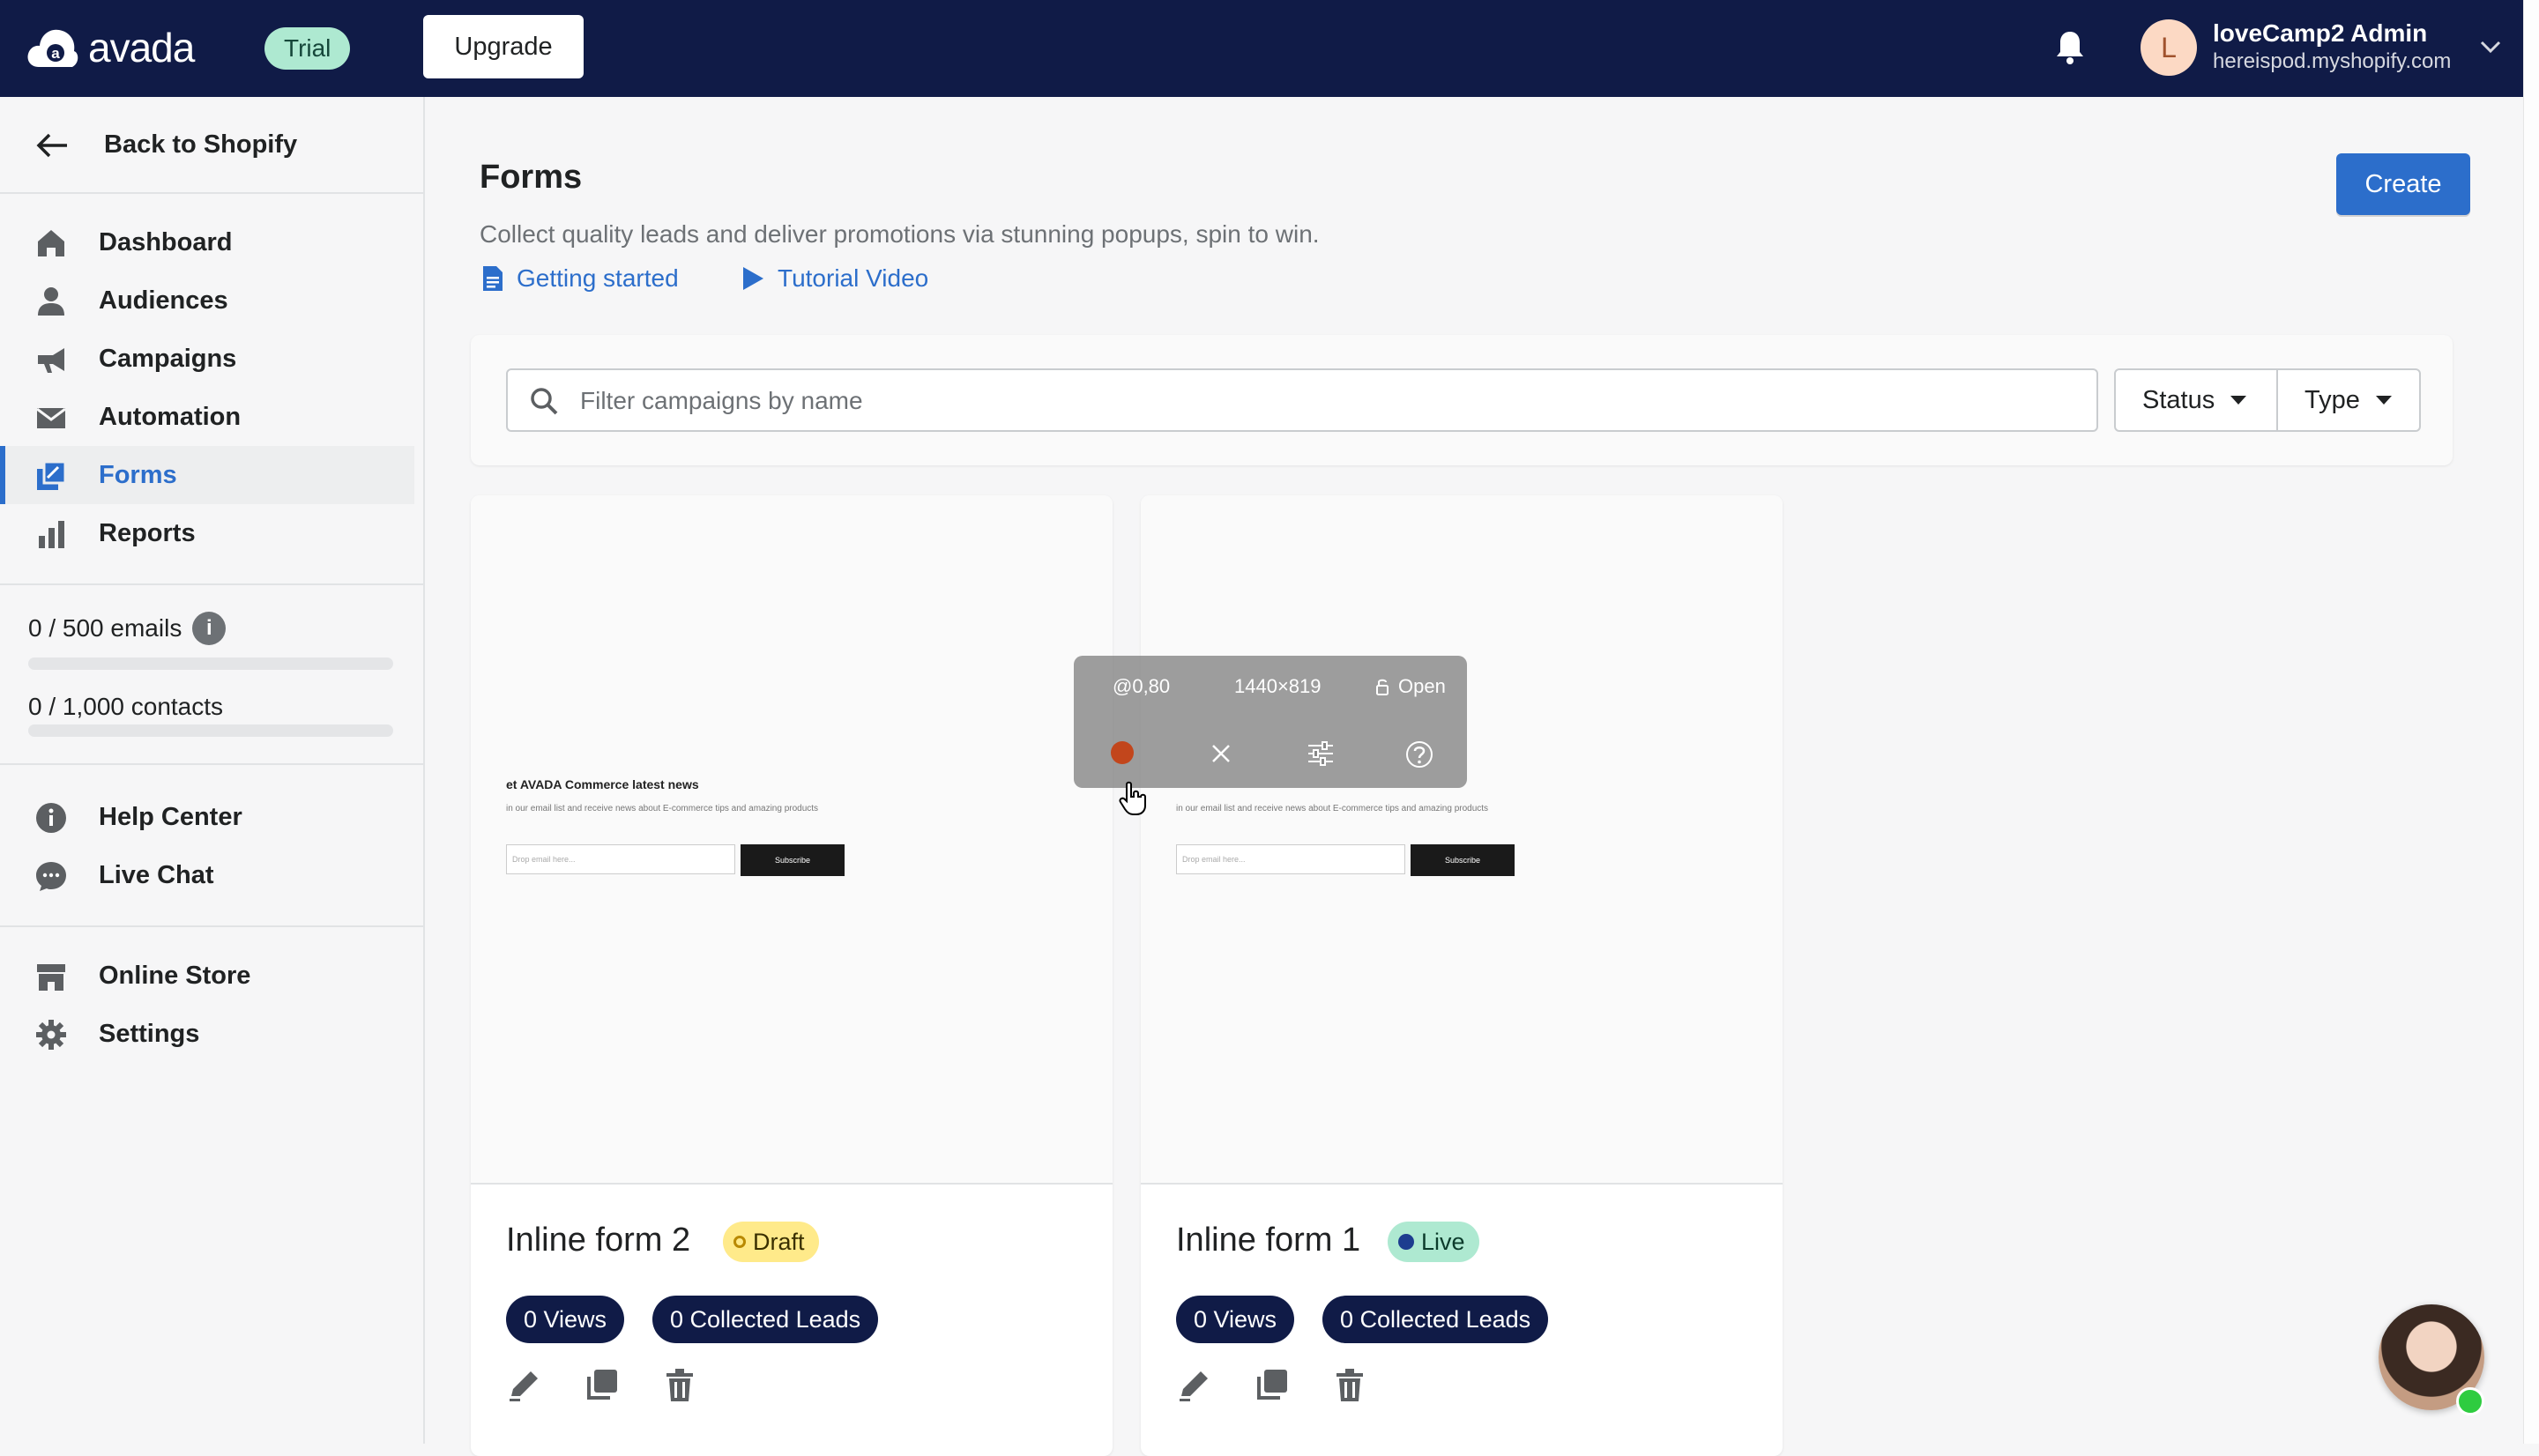 This screenshot has width=2539, height=1456. Describe the element at coordinates (51, 818) in the screenshot. I see `info-icon` at that location.